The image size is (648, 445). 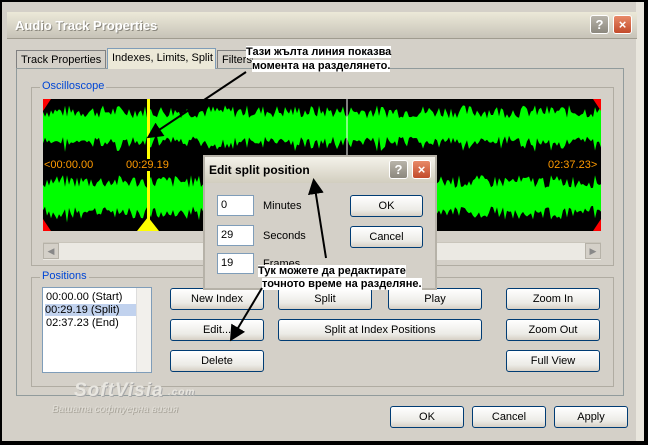 What do you see at coordinates (322, 128) in the screenshot?
I see `waveform-channel` at bounding box center [322, 128].